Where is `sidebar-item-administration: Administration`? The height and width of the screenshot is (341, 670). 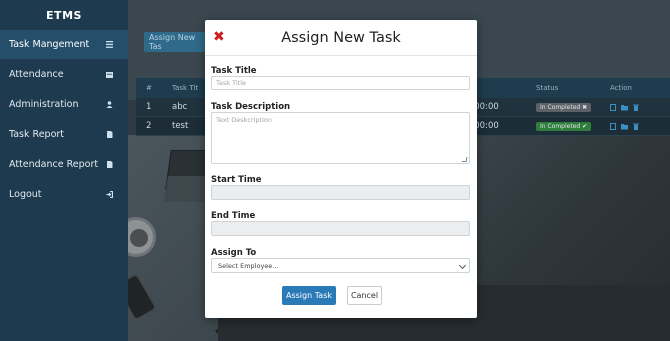 sidebar-item-administration: Administration is located at coordinates (64, 104).